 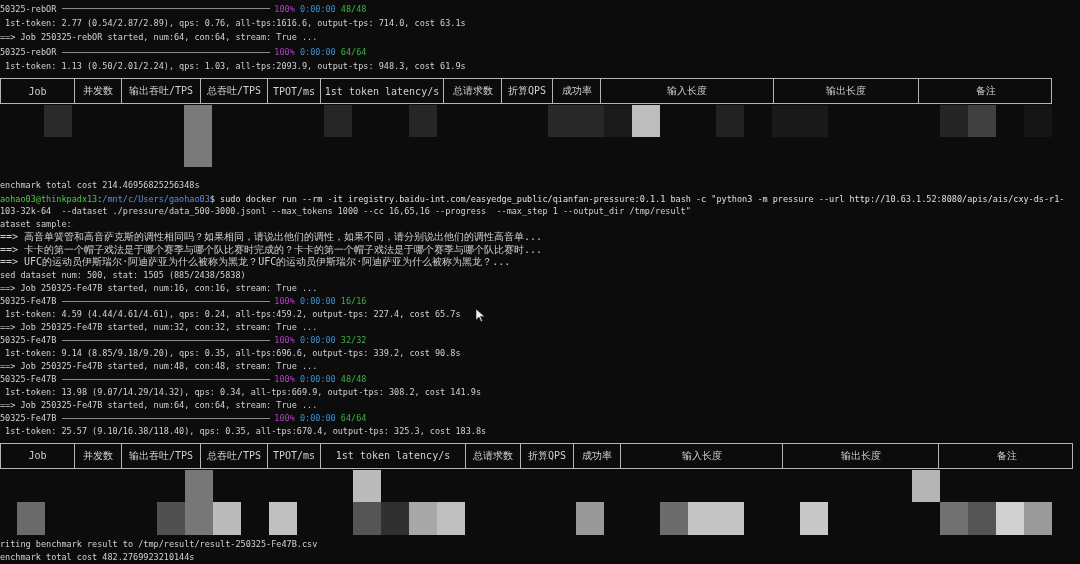 What do you see at coordinates (97, 557) in the screenshot?
I see `terminal-line: enchmark total cost 482.2769923210144s` at bounding box center [97, 557].